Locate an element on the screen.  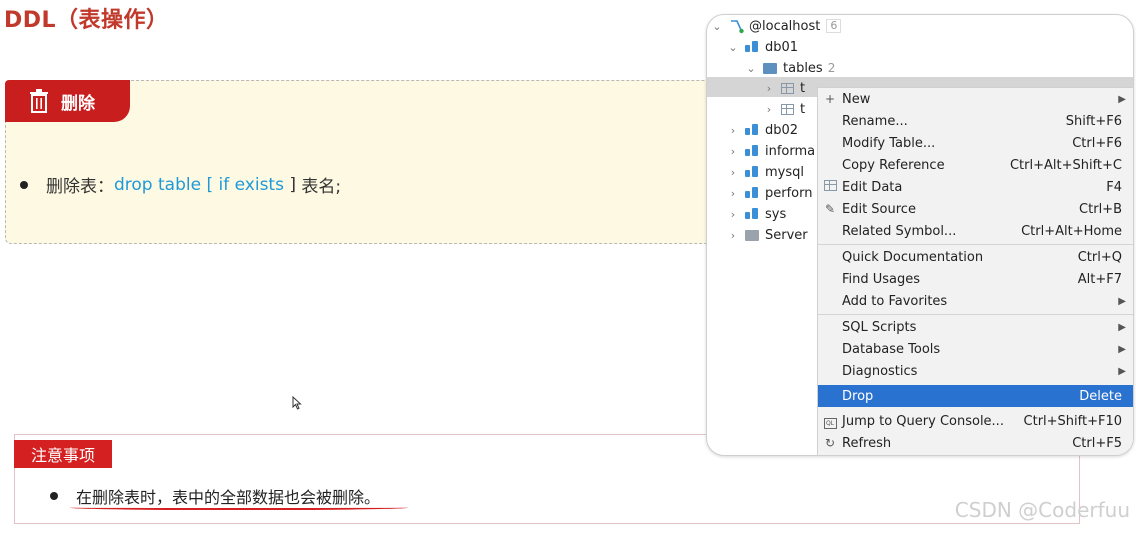
mouse-cursor-icon is located at coordinates (297, 403).